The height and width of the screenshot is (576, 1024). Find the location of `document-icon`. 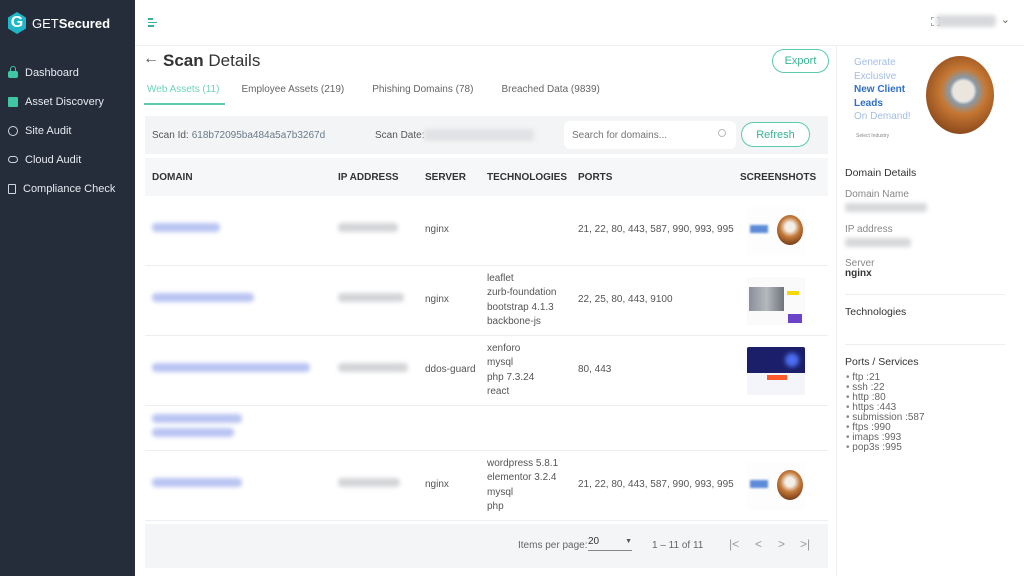

document-icon is located at coordinates (12, 188).